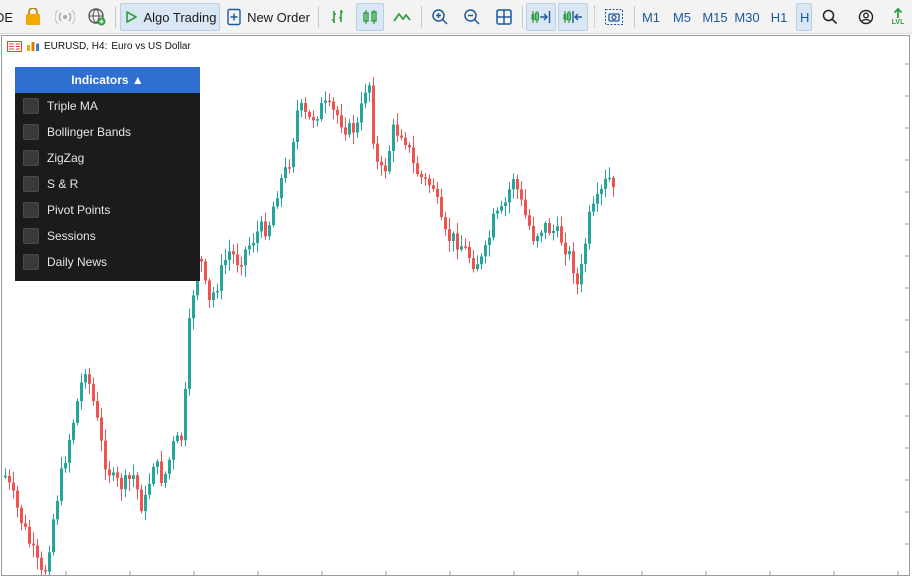 The image size is (912, 578). I want to click on market-button, so click(33, 17).